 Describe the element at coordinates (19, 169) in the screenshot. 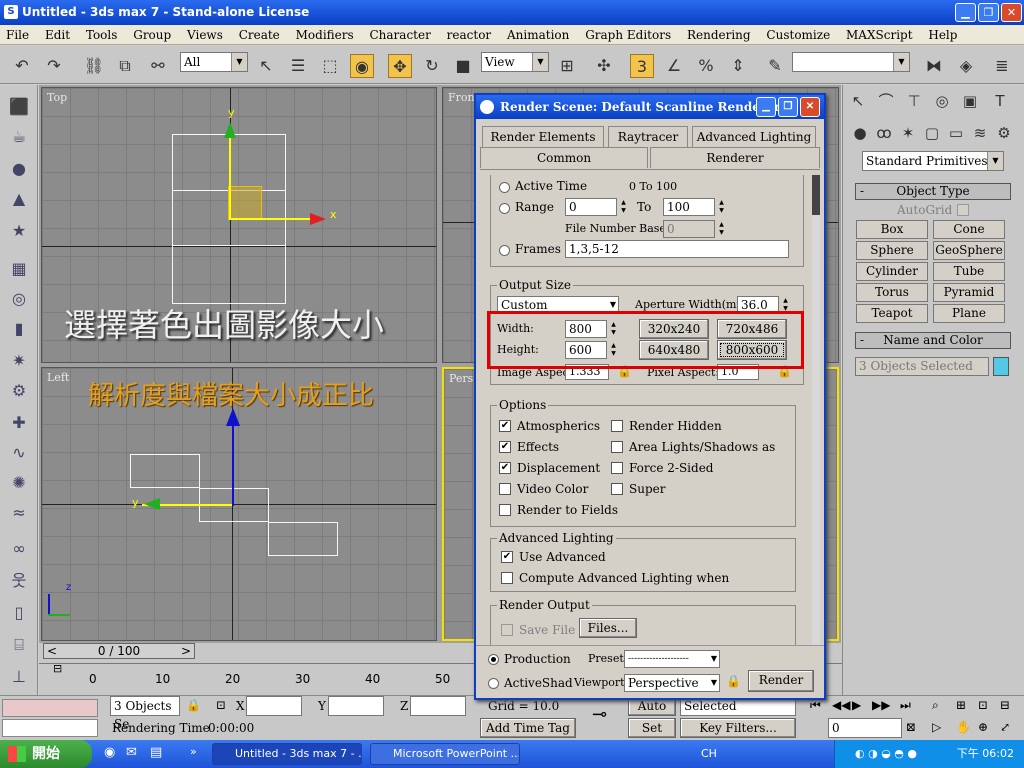

I see `create-sphere-icon: ●` at that location.